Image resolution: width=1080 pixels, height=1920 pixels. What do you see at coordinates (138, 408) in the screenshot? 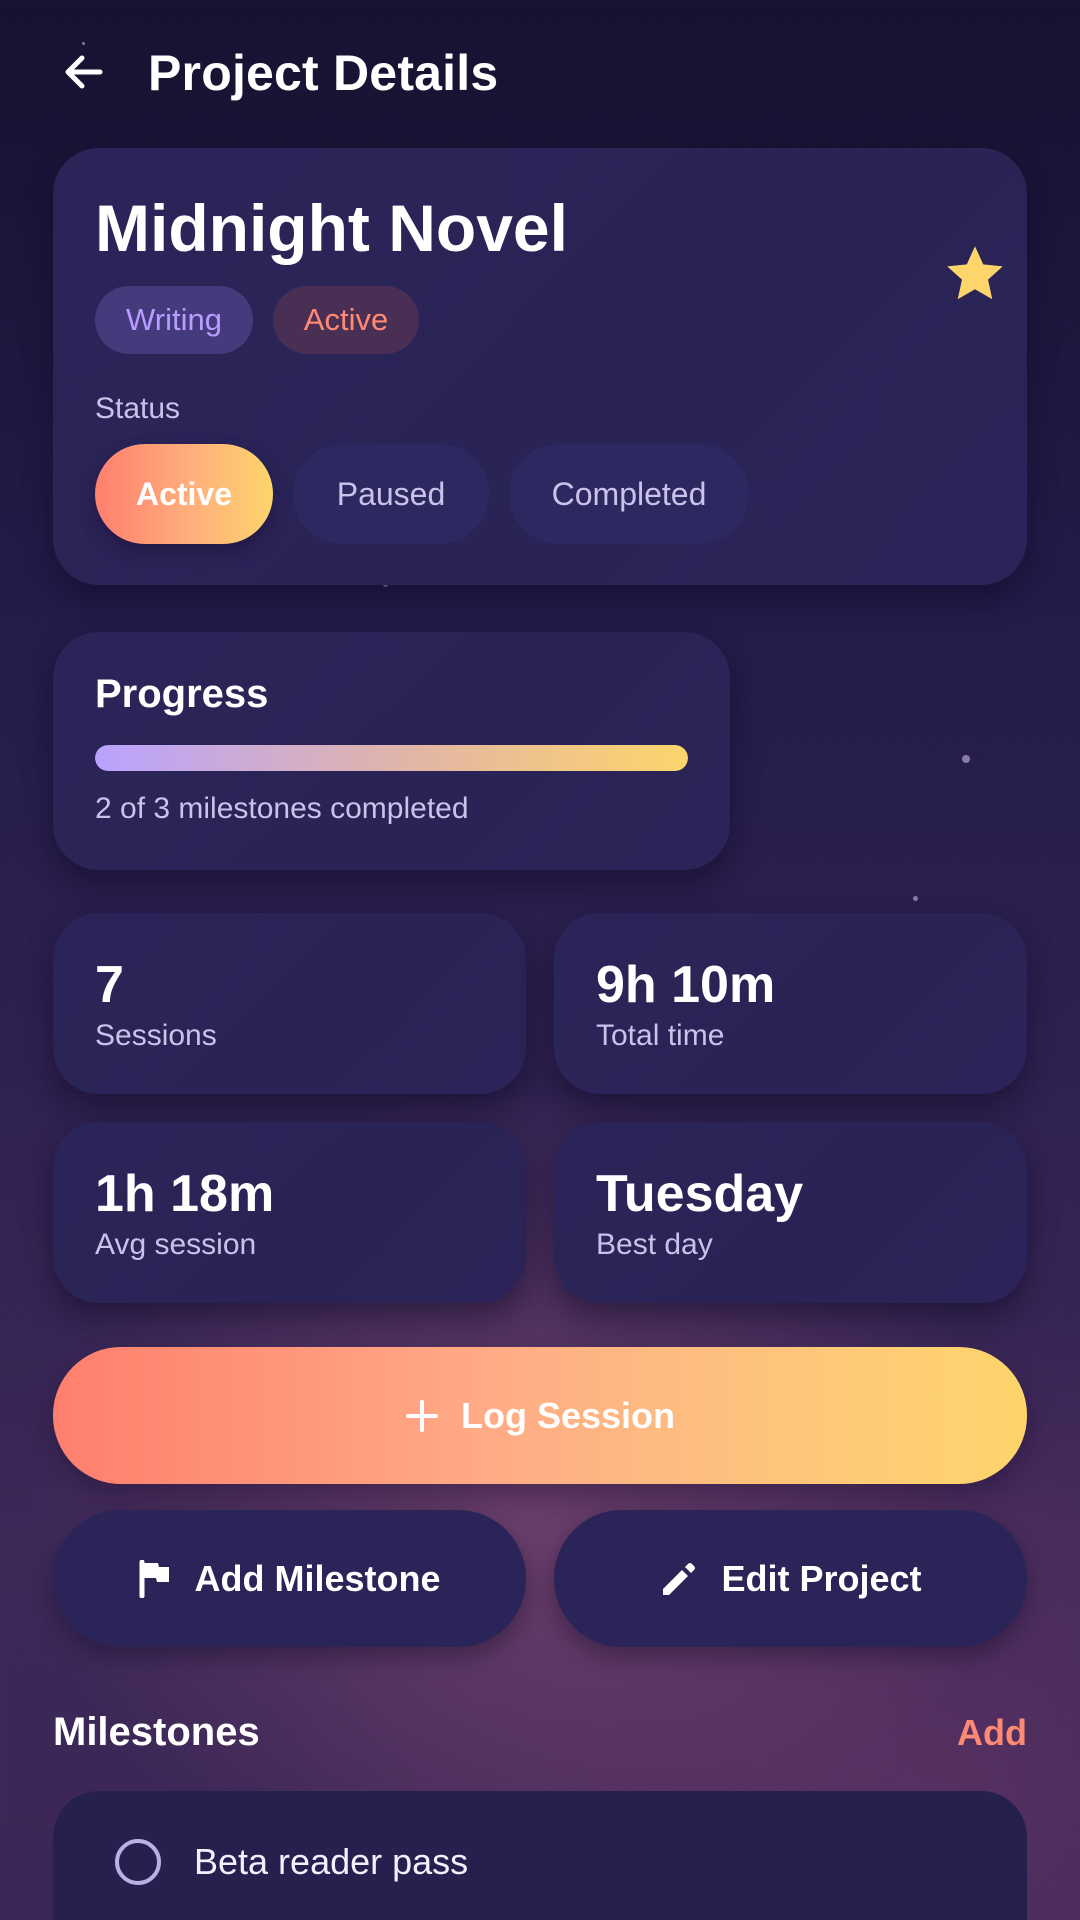
I see `status-label: Status` at bounding box center [138, 408].